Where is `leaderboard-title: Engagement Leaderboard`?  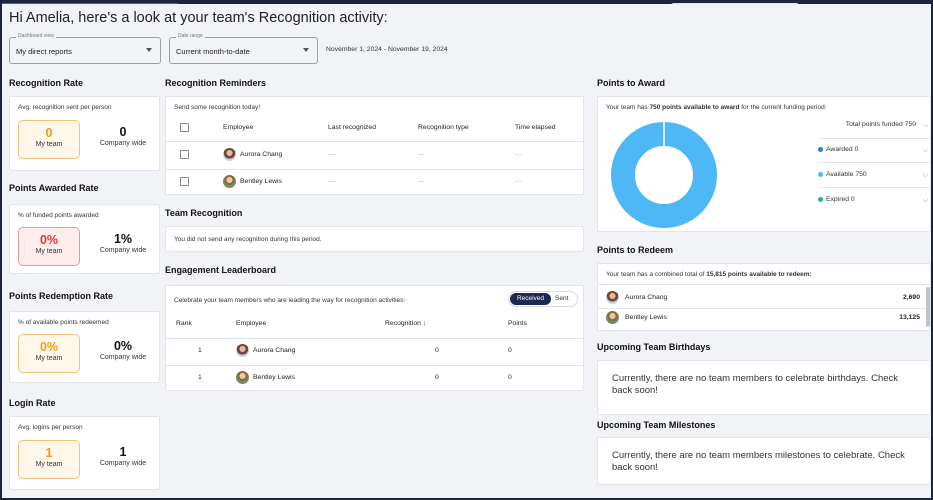
leaderboard-title: Engagement Leaderboard is located at coordinates (221, 270).